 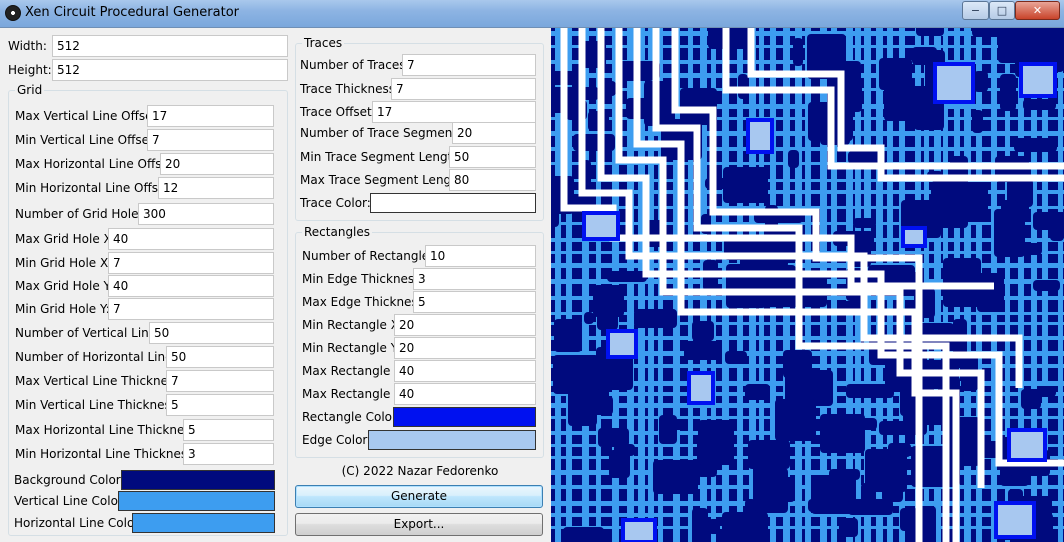 What do you see at coordinates (1037, 10) in the screenshot?
I see `close-button: ✕` at bounding box center [1037, 10].